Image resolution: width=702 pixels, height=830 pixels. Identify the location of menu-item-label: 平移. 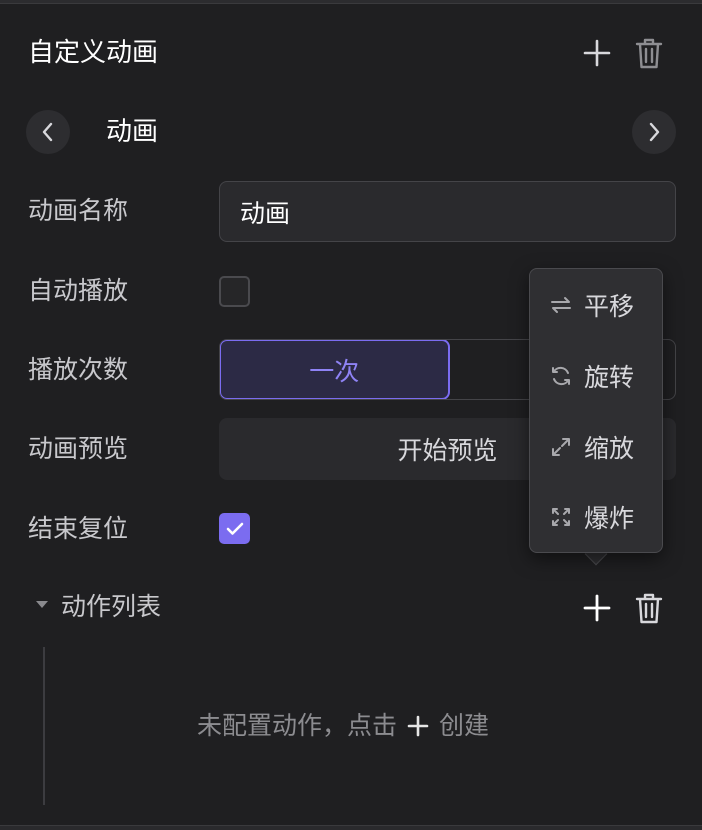
(609, 306).